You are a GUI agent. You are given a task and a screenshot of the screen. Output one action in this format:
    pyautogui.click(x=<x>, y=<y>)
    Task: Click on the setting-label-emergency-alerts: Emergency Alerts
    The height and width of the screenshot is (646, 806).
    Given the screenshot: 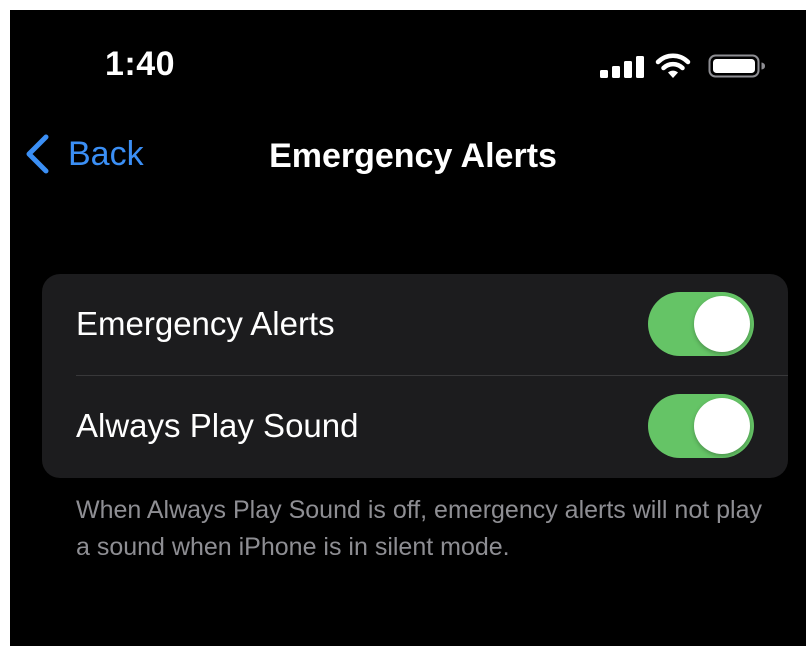 What is the action you would take?
    pyautogui.click(x=205, y=323)
    